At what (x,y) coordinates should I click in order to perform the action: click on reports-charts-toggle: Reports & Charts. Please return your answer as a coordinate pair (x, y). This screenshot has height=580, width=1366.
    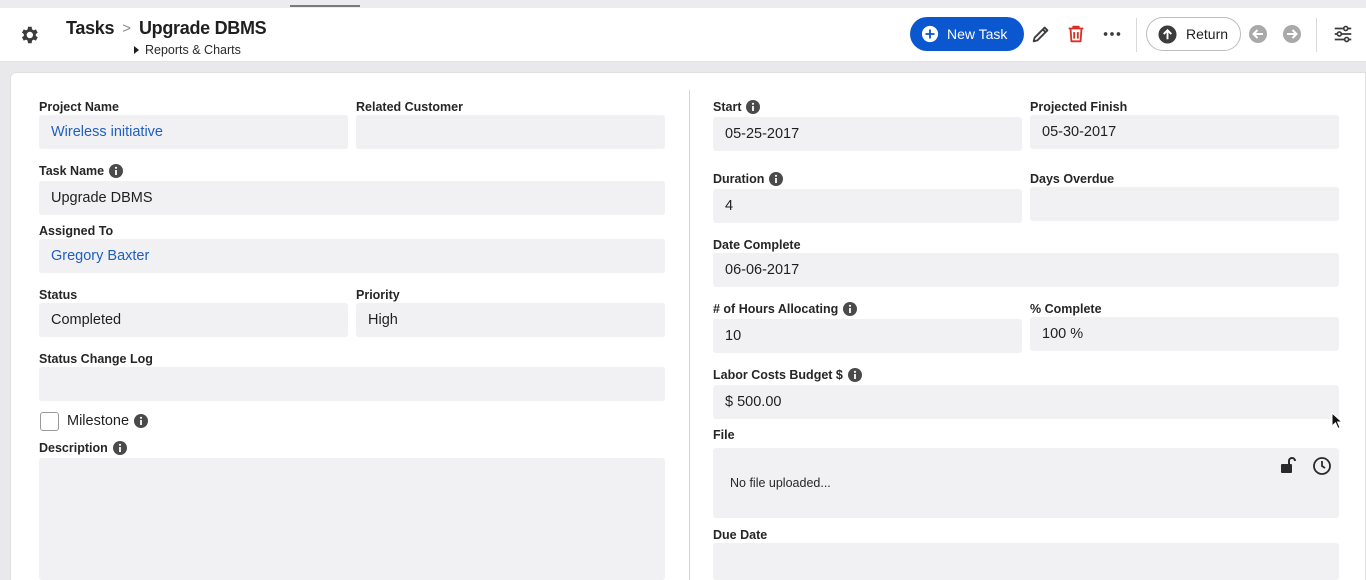
    Looking at the image, I should click on (187, 50).